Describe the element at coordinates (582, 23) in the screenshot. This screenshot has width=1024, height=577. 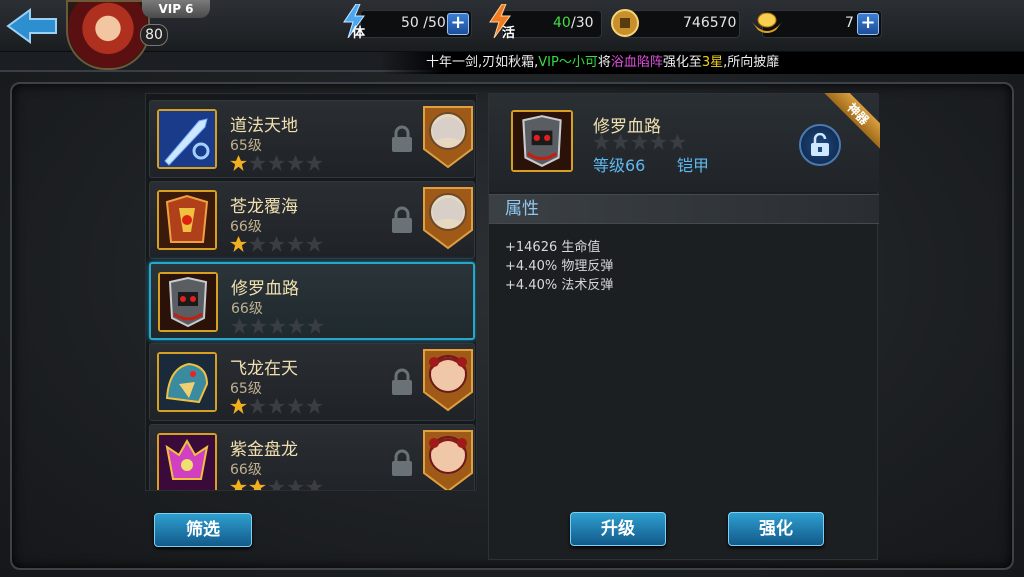
I see `energy-max: /30` at that location.